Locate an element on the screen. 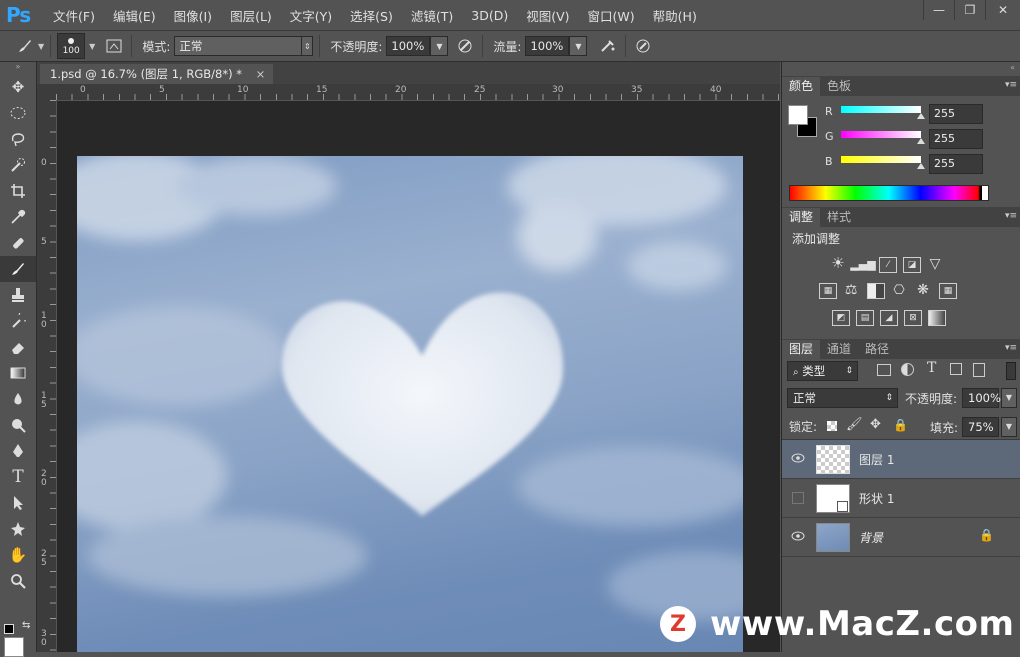 Image resolution: width=1020 pixels, height=657 pixels. color-lookup-icon: ▦ is located at coordinates (948, 291).